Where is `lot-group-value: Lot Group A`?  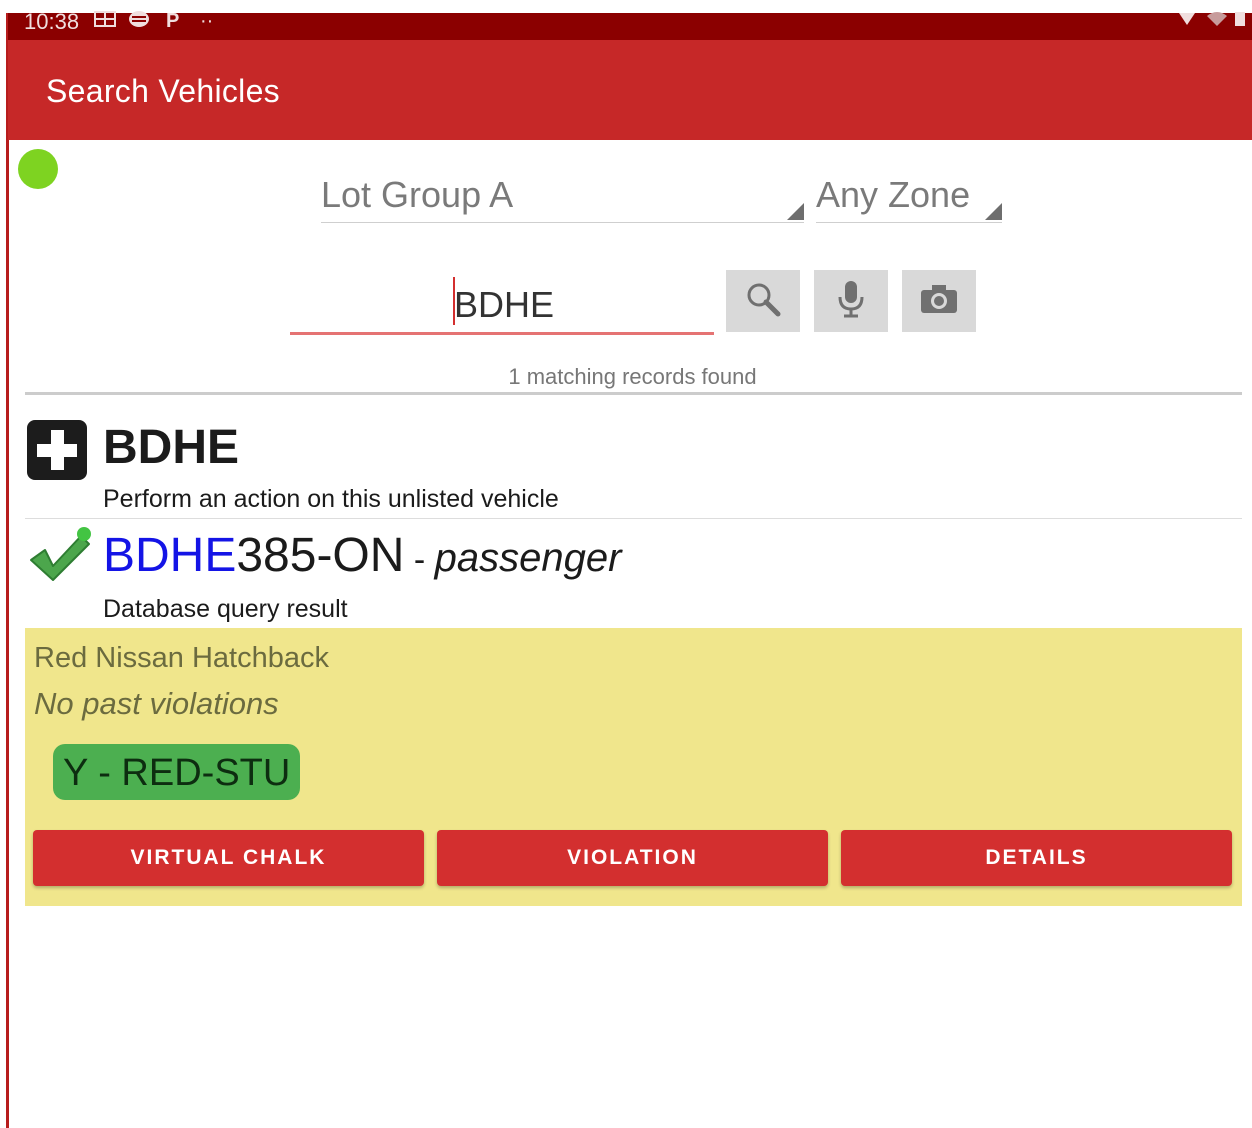
lot-group-value: Lot Group A is located at coordinates (417, 194).